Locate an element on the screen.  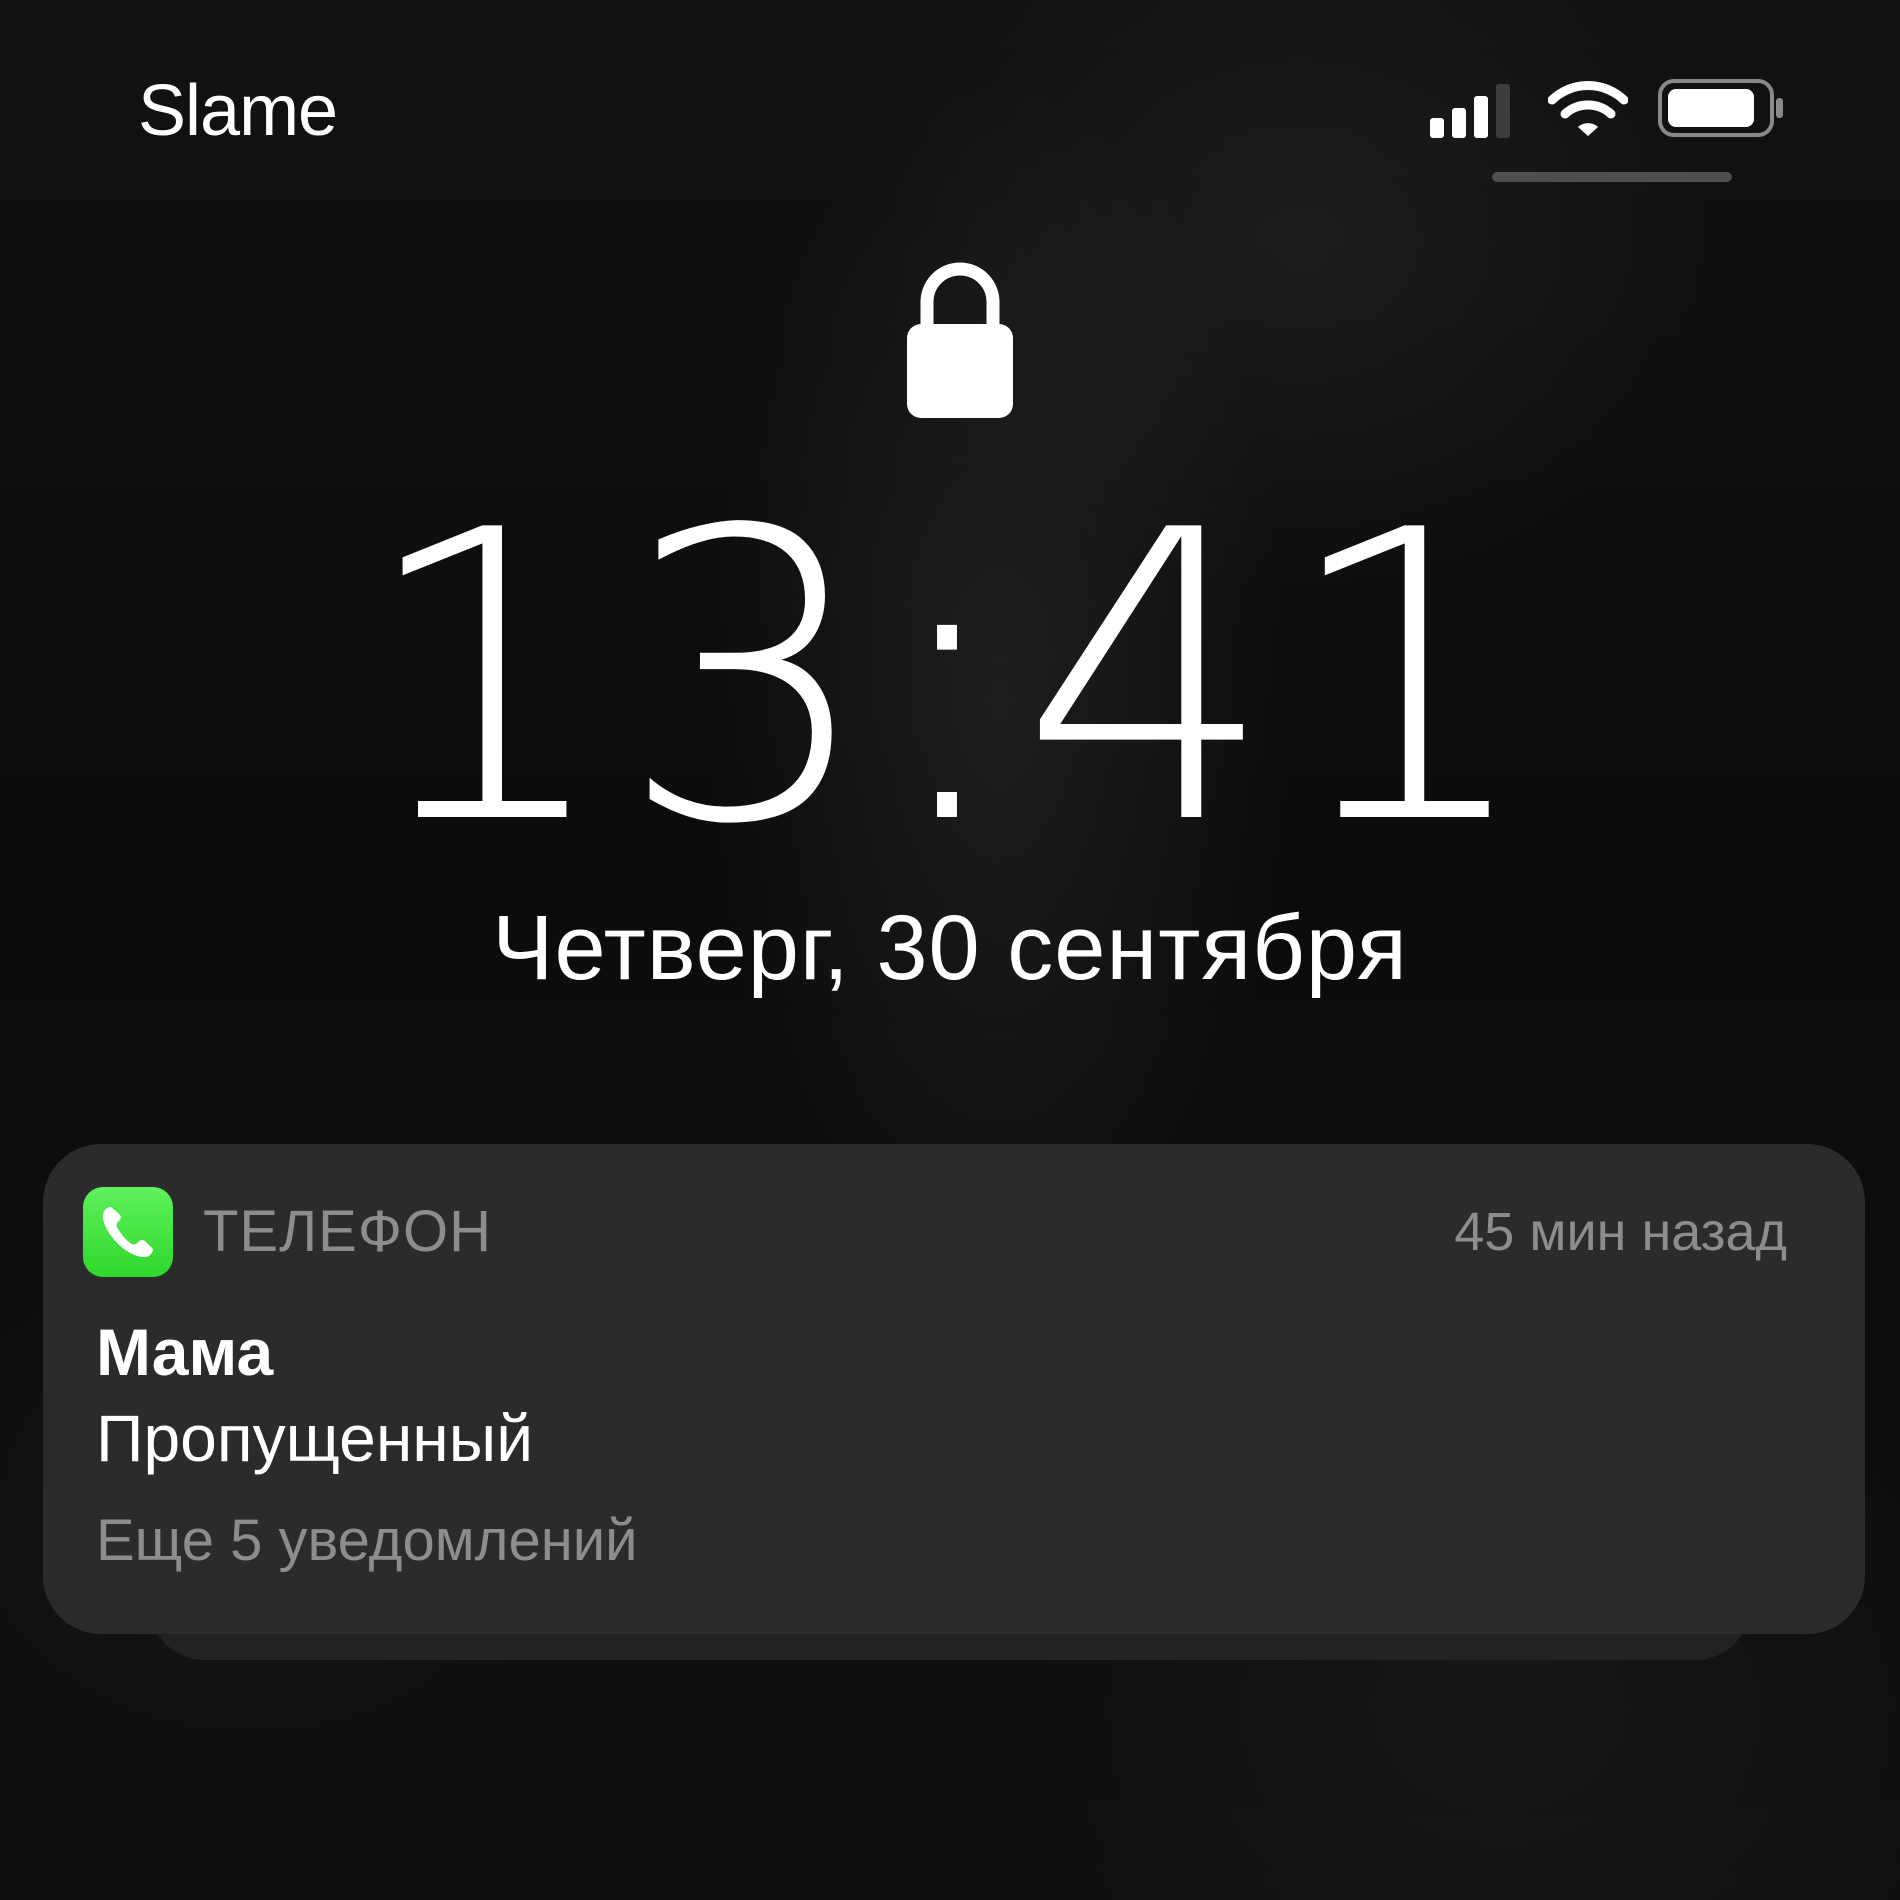
lock-icon is located at coordinates (960, 340).